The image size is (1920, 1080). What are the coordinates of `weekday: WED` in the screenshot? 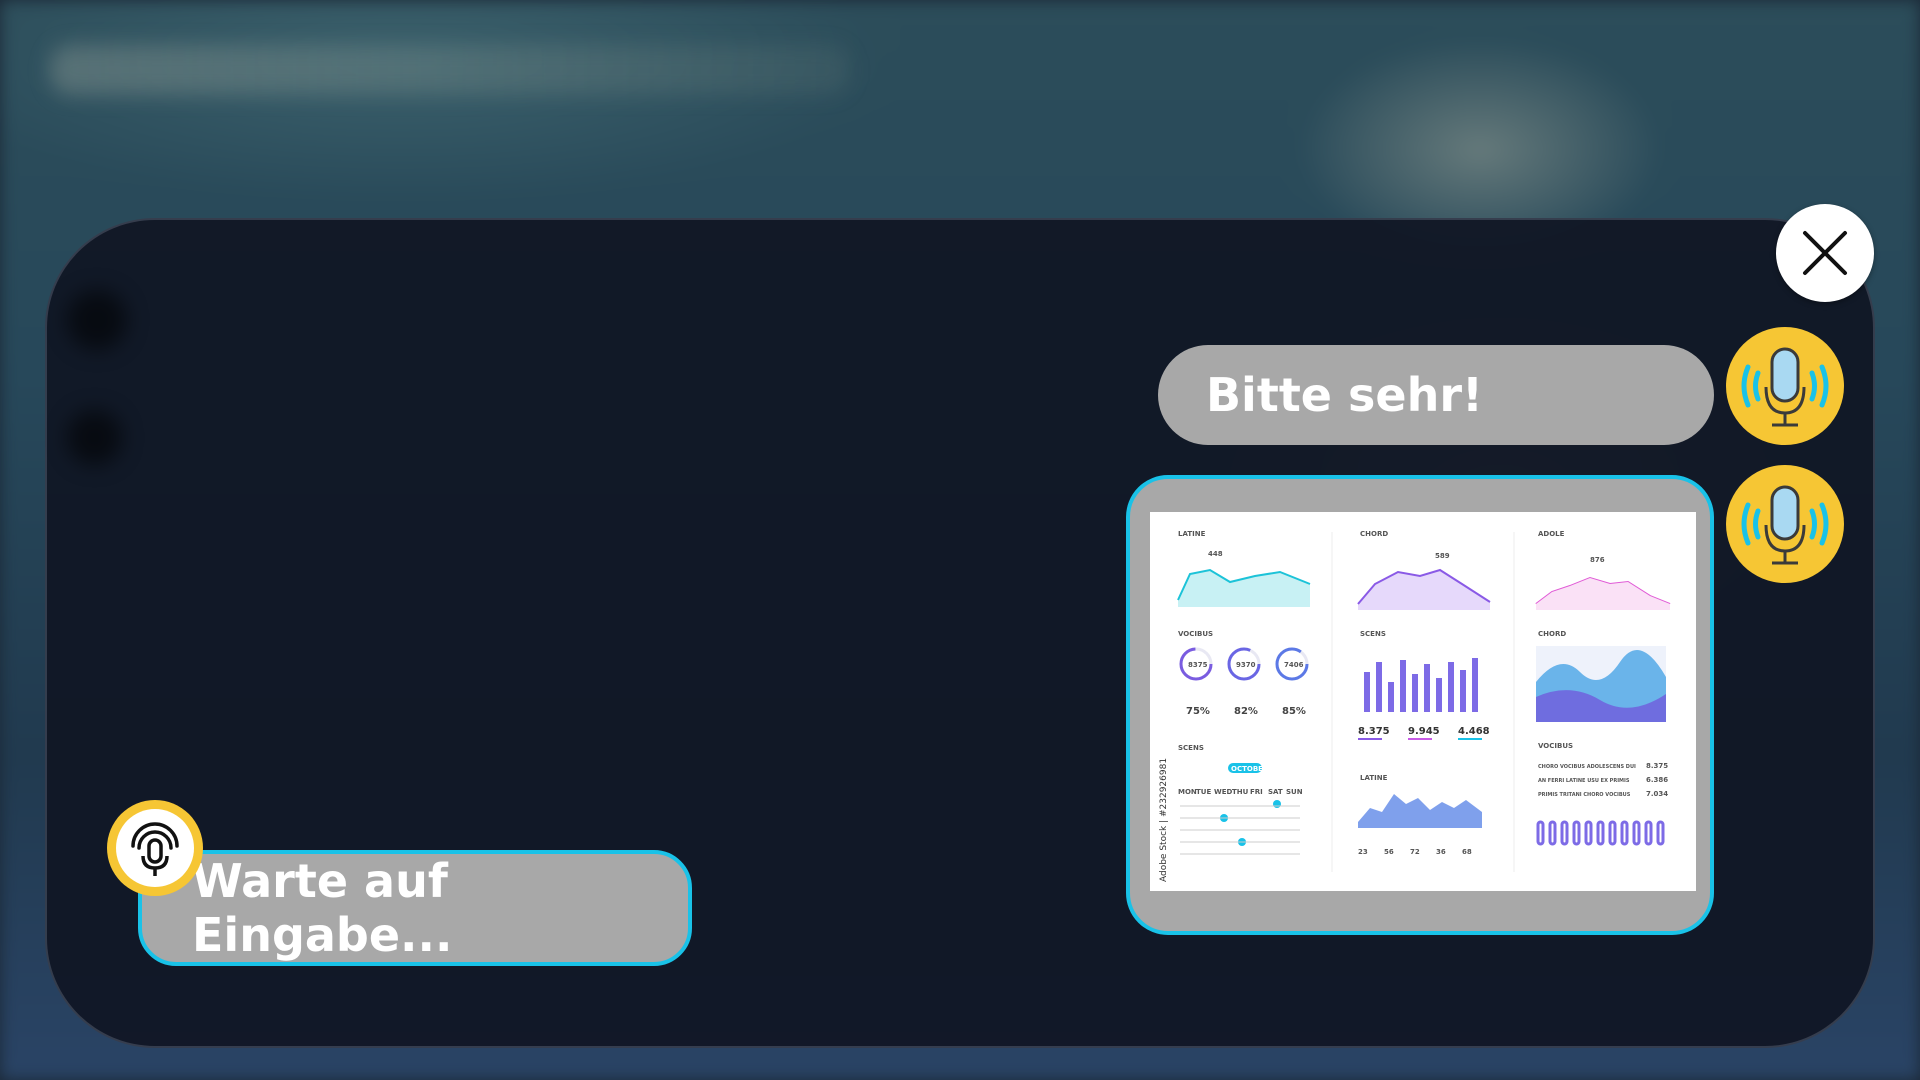 It's located at (1223, 792).